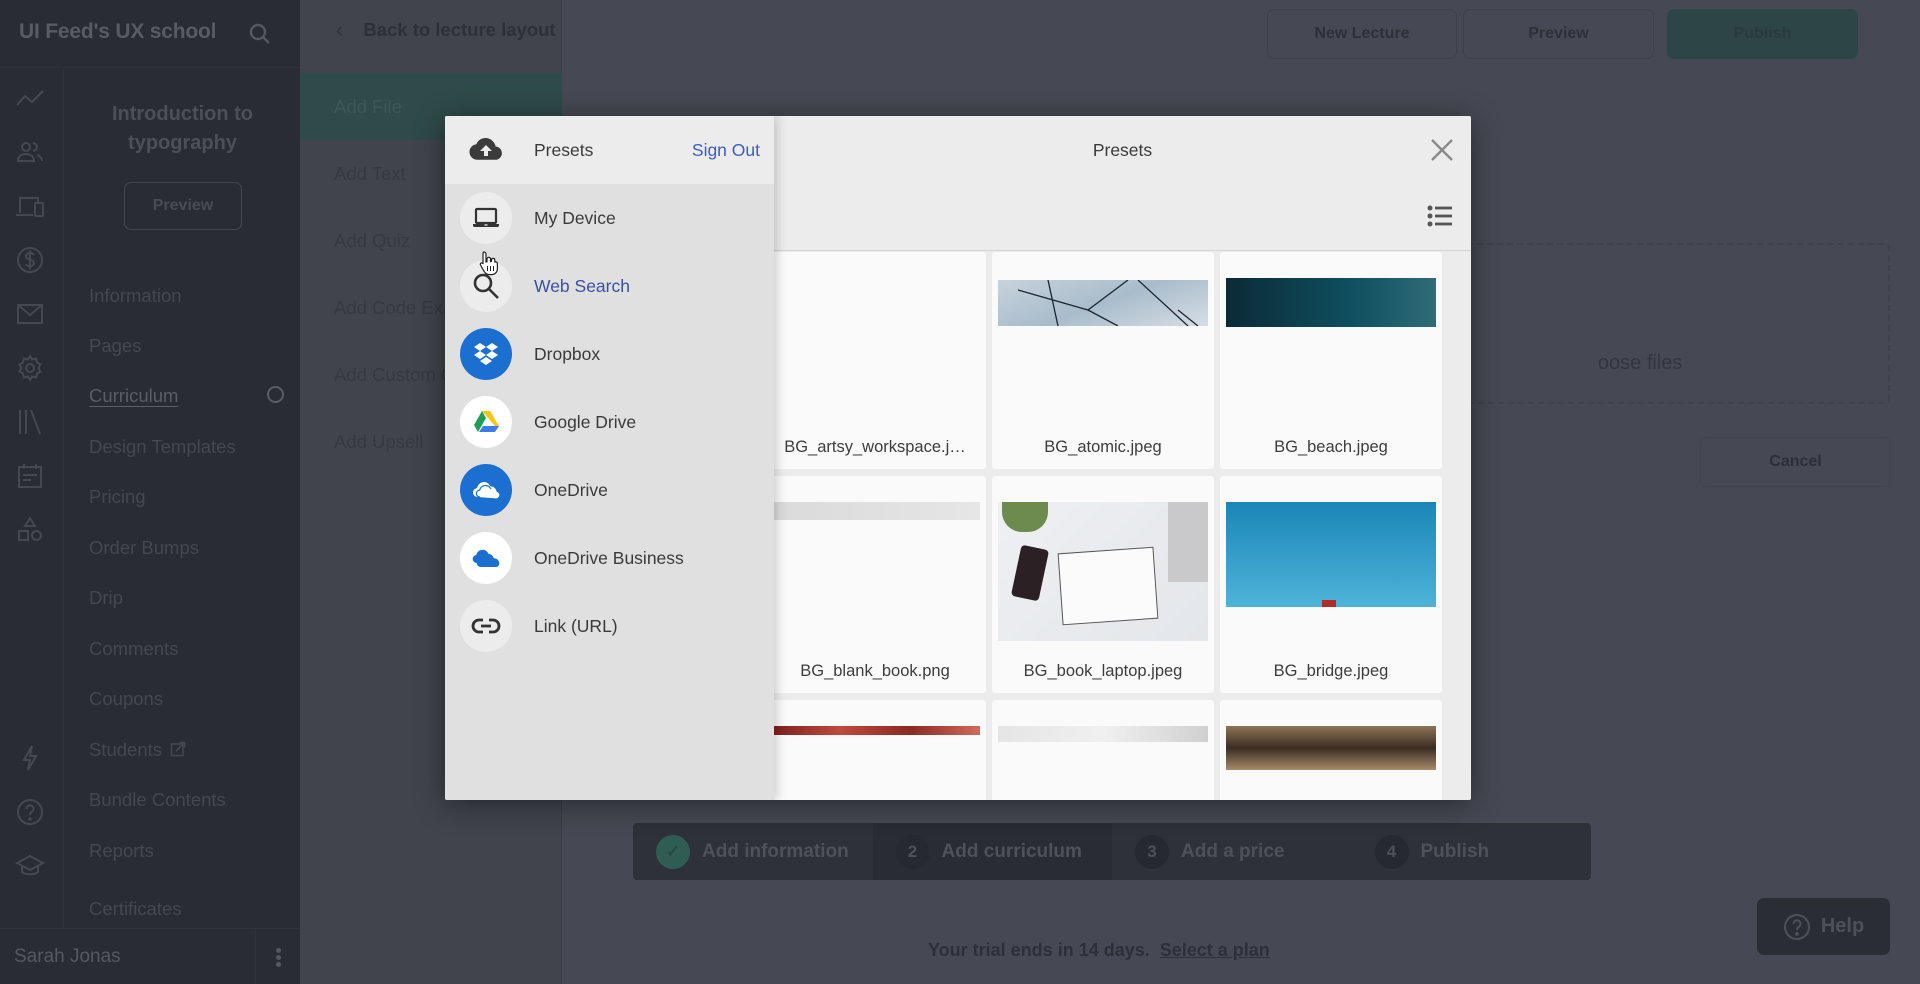 This screenshot has height=984, width=1920. Describe the element at coordinates (30, 260) in the screenshot. I see `dollar-icon` at that location.